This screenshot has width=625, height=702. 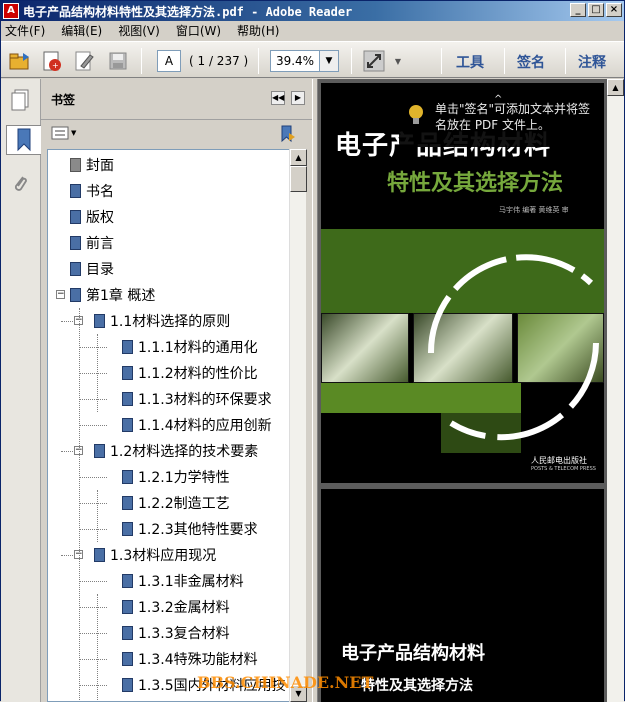 I want to click on page-icon, so click(x=74, y=165).